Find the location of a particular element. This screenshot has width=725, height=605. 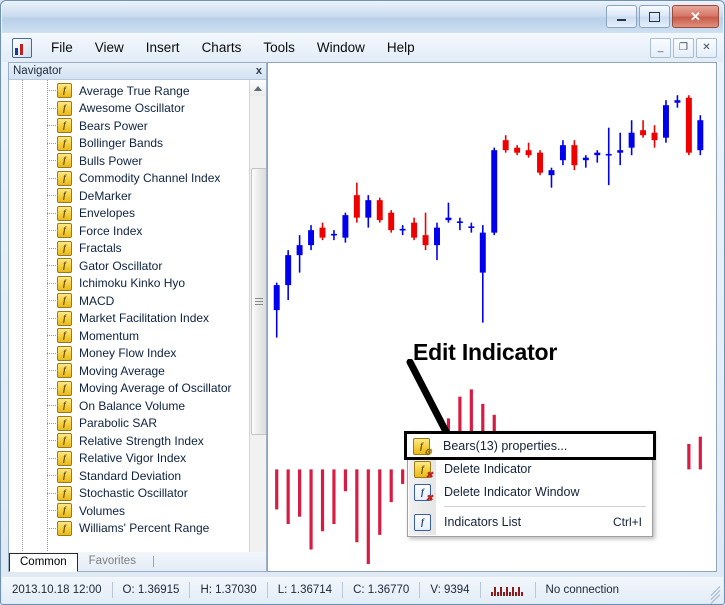

chevron-up-icon is located at coordinates (258, 88).